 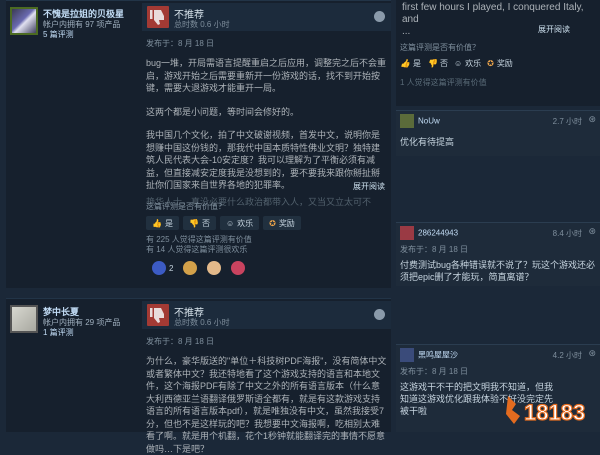 What do you see at coordinates (159, 268) in the screenshot?
I see `hand-award-icon` at bounding box center [159, 268].